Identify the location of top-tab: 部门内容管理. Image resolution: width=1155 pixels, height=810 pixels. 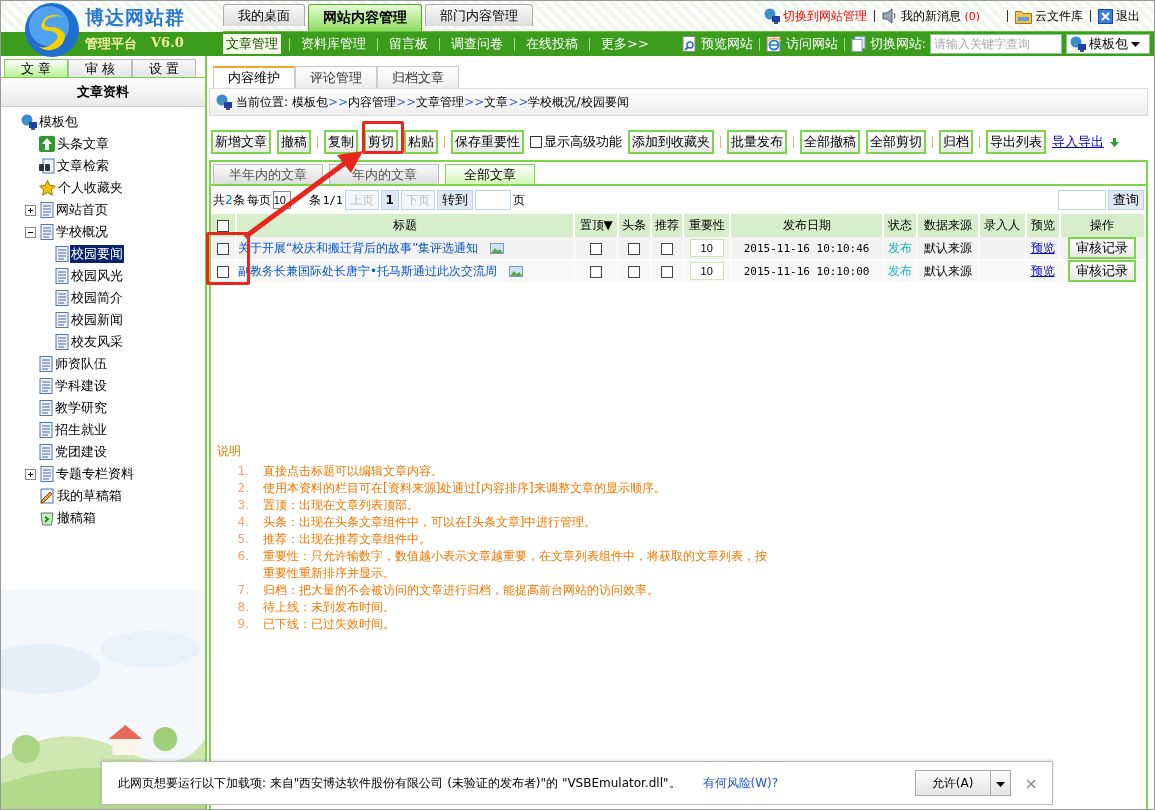
(479, 15).